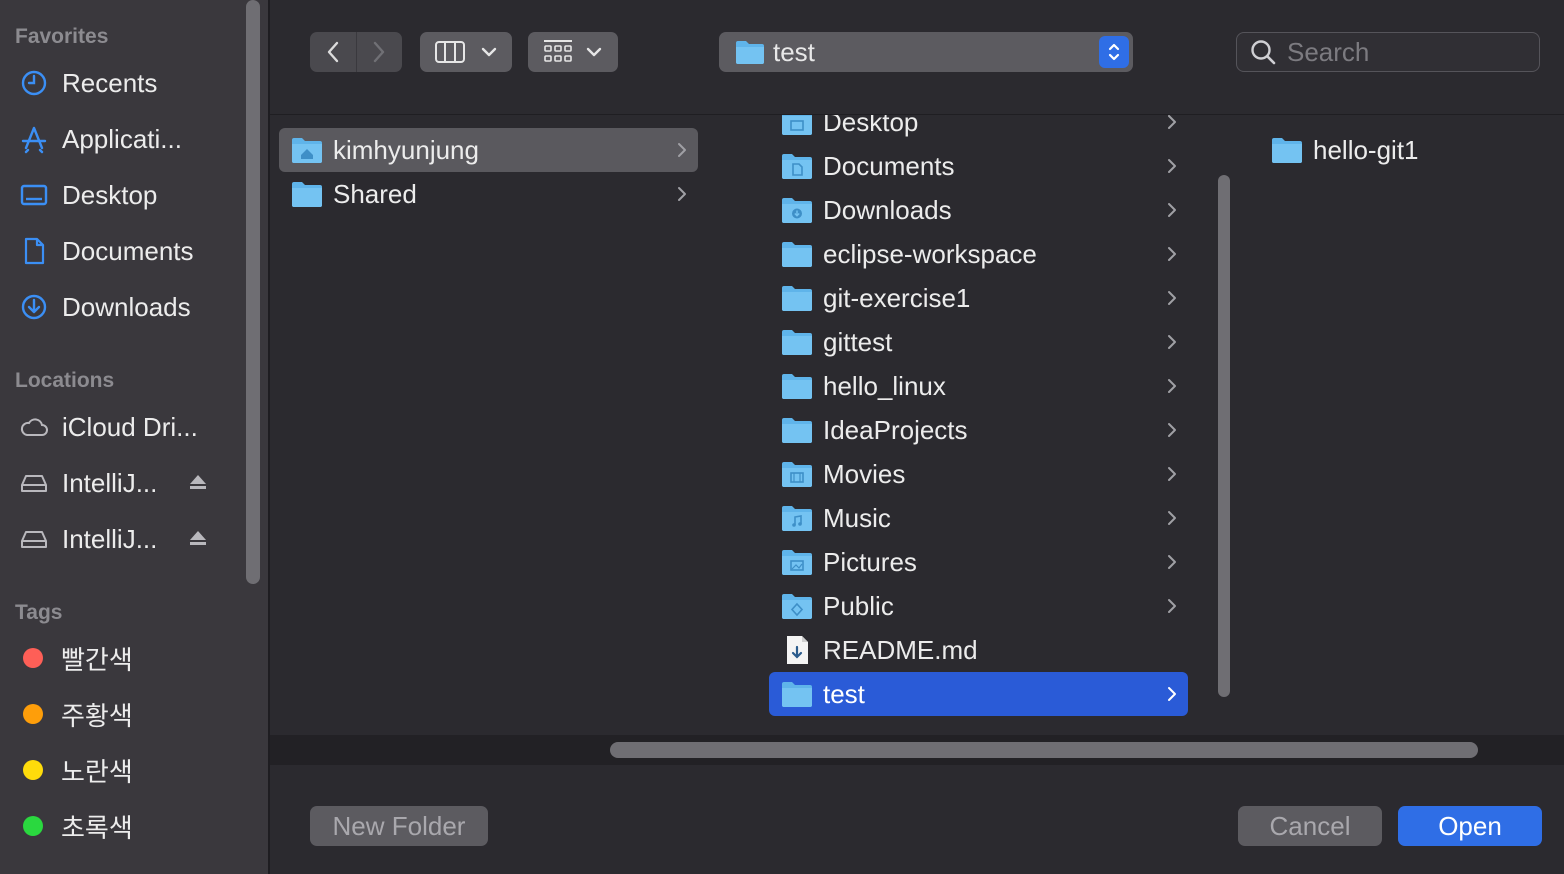 This screenshot has height=874, width=1564. Describe the element at coordinates (797, 166) in the screenshot. I see `documents-folder-icon` at that location.